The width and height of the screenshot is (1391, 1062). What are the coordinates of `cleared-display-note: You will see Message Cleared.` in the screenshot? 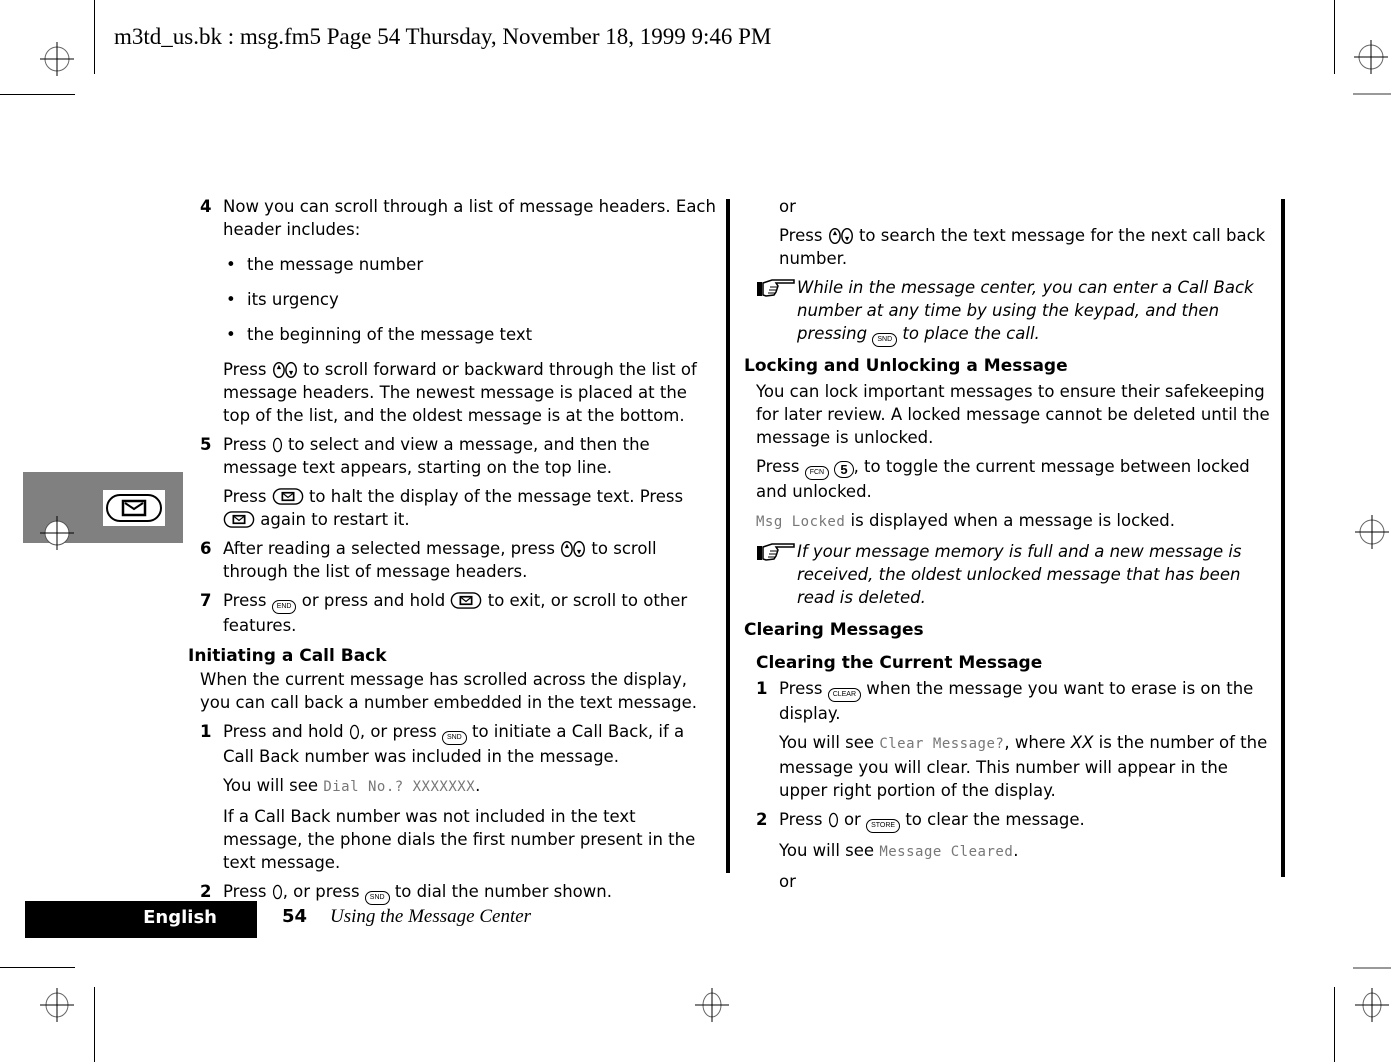 It's located at (899, 850).